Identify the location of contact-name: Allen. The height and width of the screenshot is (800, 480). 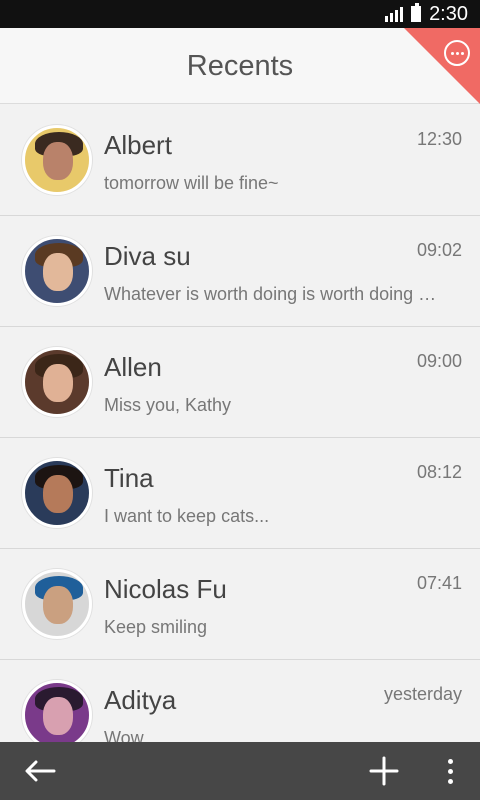
(133, 367).